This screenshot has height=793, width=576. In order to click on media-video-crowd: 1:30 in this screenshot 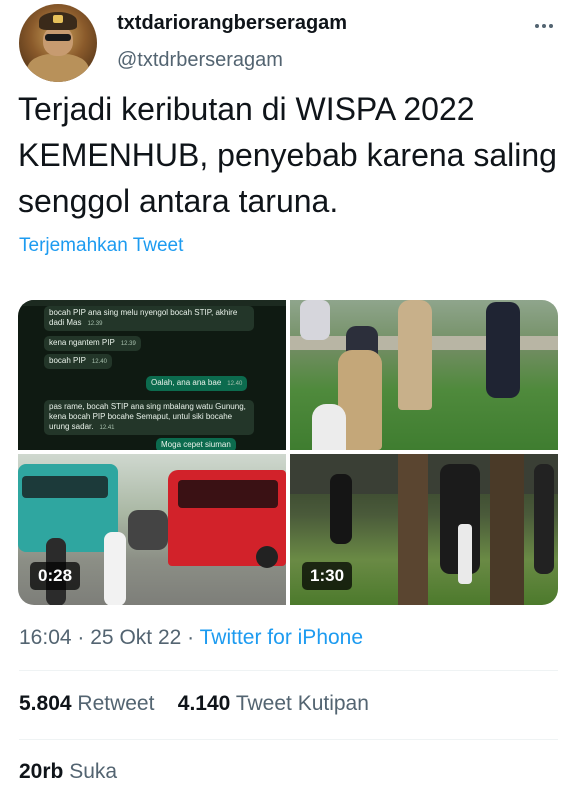, I will do `click(424, 529)`.